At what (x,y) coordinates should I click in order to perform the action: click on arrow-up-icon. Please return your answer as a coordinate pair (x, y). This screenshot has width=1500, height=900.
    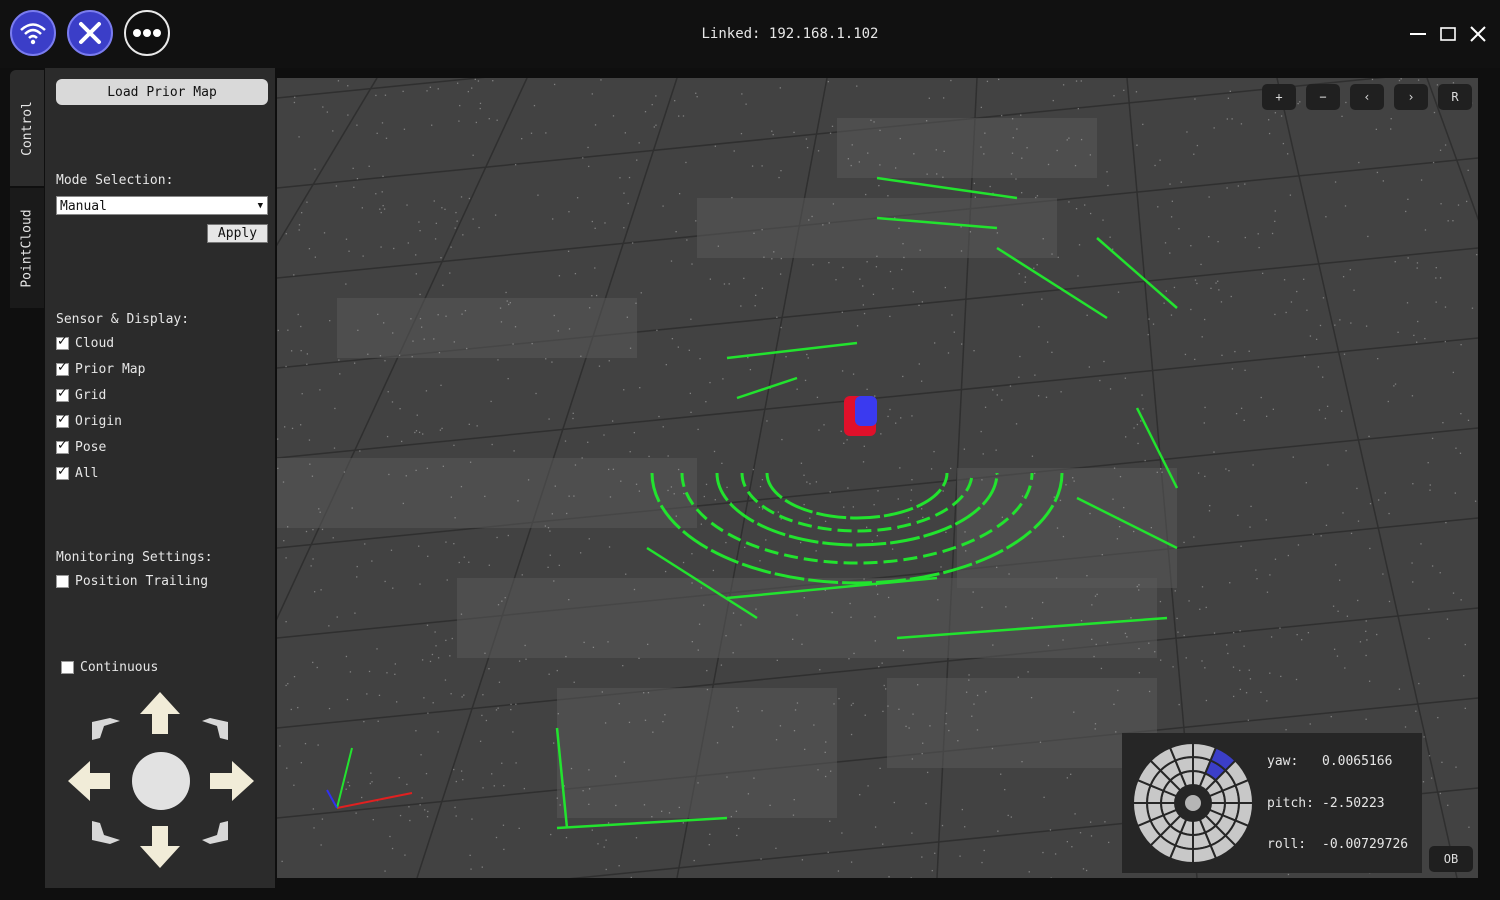
    Looking at the image, I should click on (160, 713).